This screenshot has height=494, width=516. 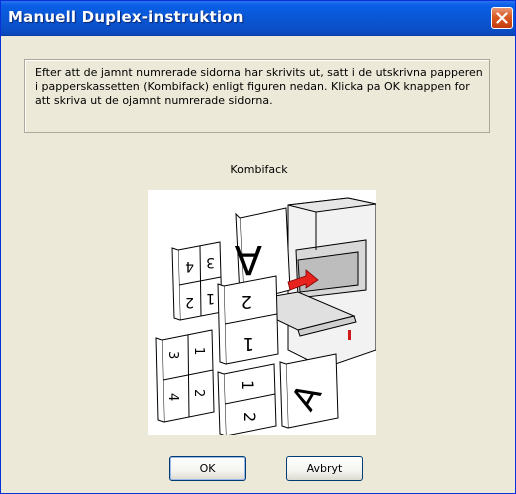 What do you see at coordinates (248, 259) in the screenshot?
I see `svg-text: A` at bounding box center [248, 259].